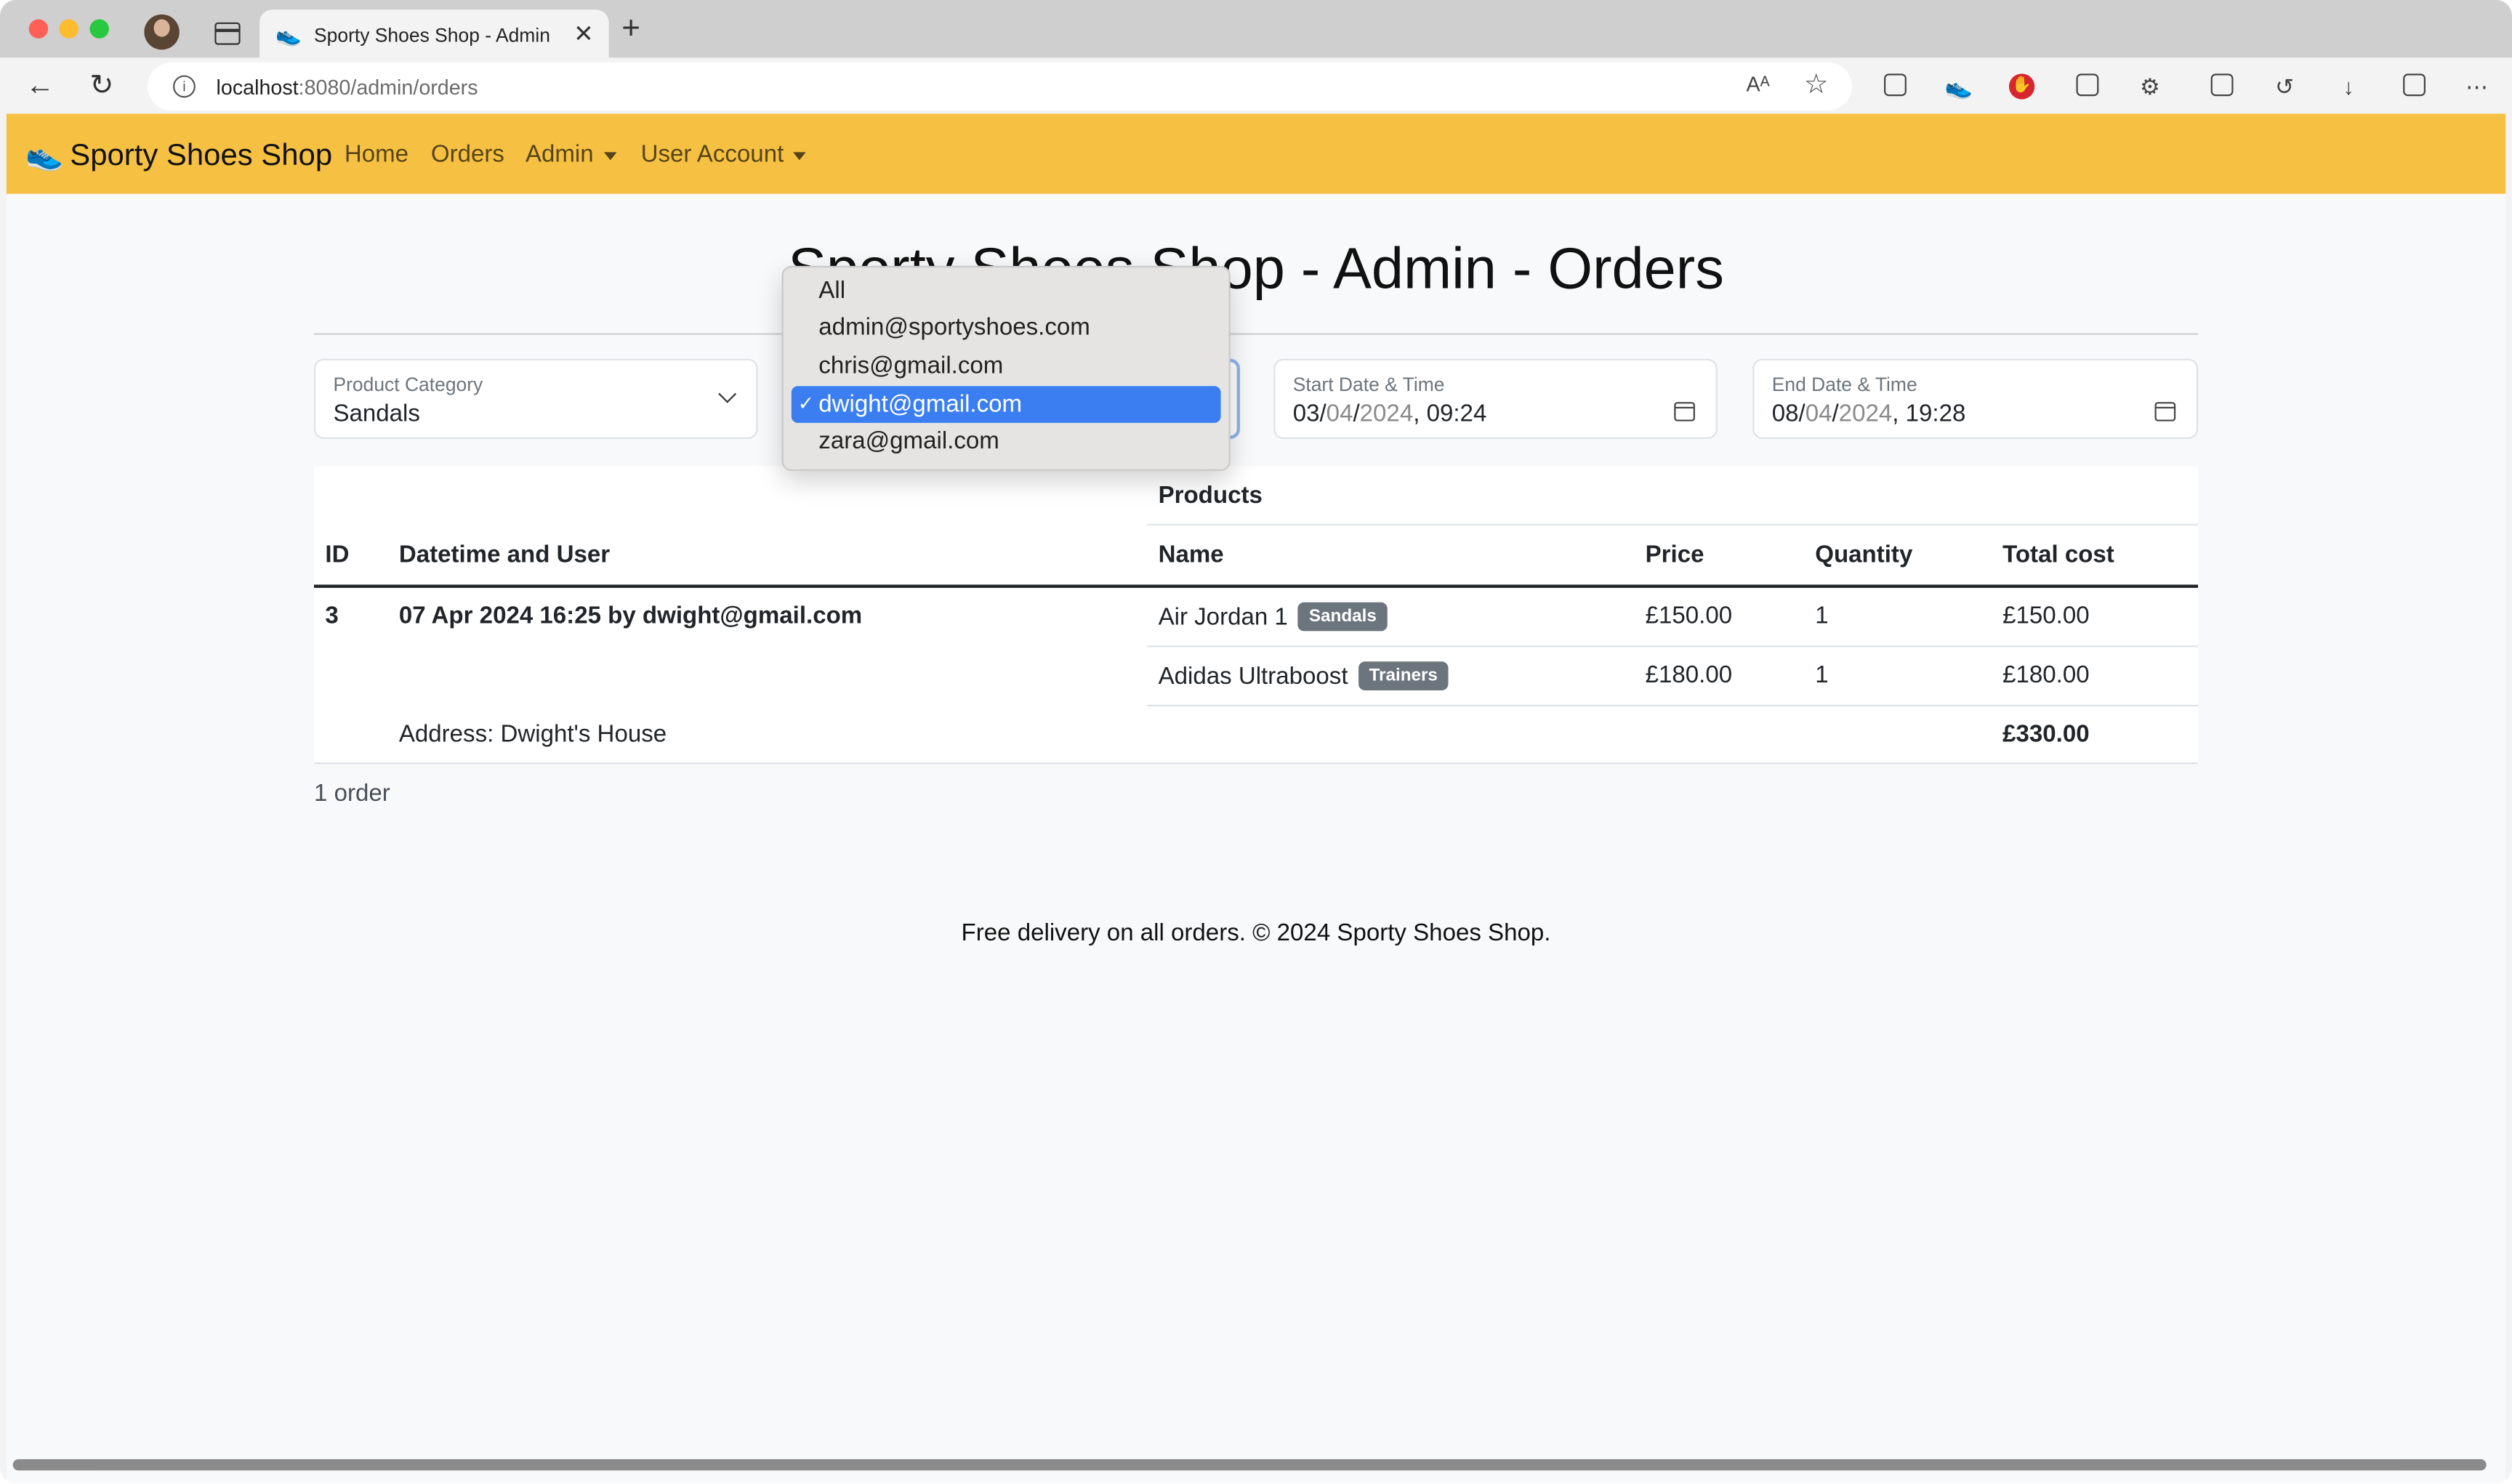 Image resolution: width=2512 pixels, height=1484 pixels. I want to click on category-badge: Sandals, so click(1342, 617).